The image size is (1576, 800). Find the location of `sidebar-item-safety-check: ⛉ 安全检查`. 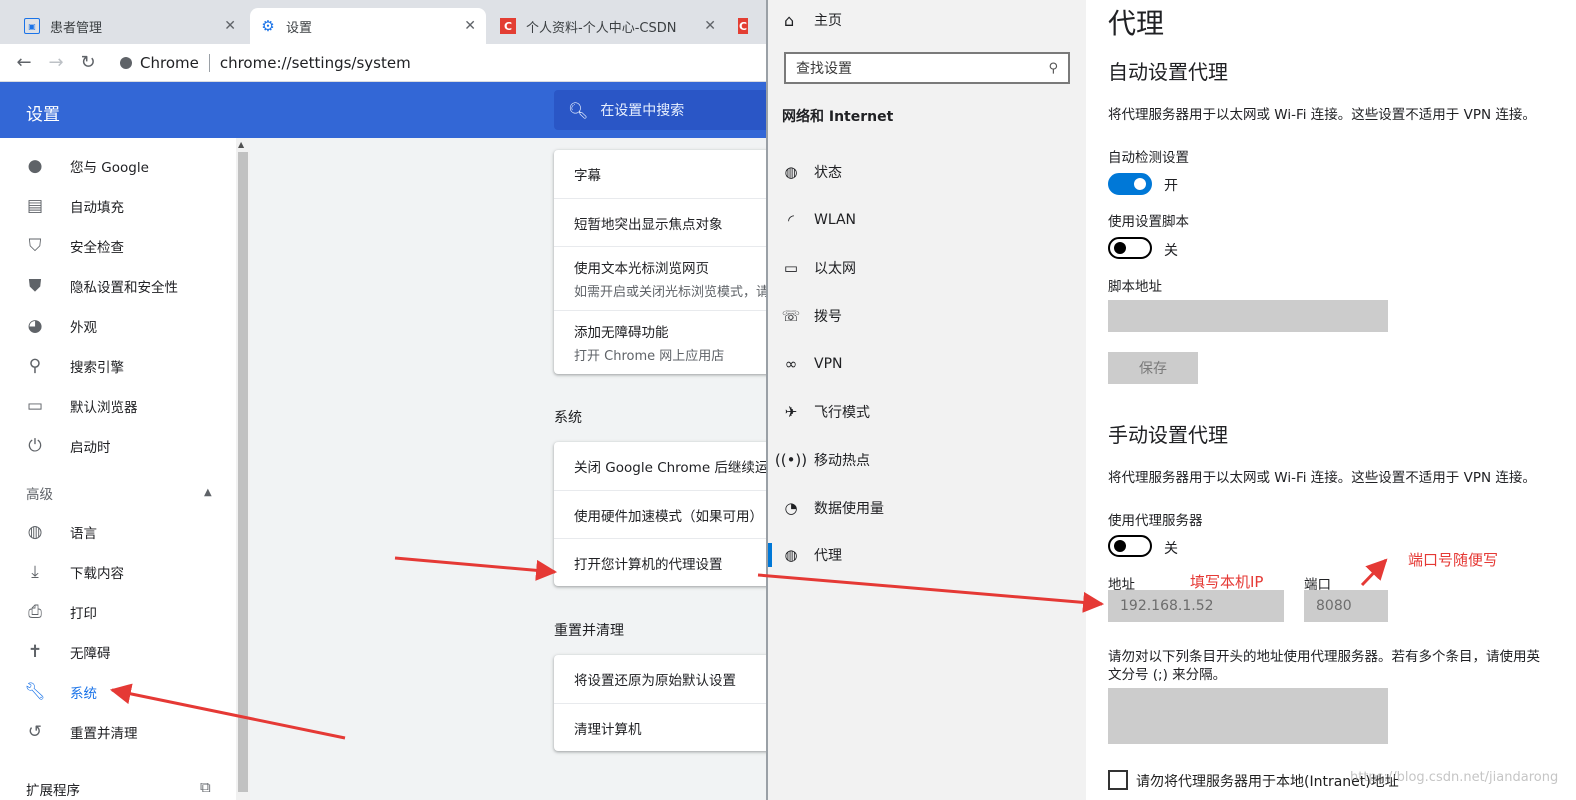

sidebar-item-safety-check: ⛉ 安全检查 is located at coordinates (118, 246).